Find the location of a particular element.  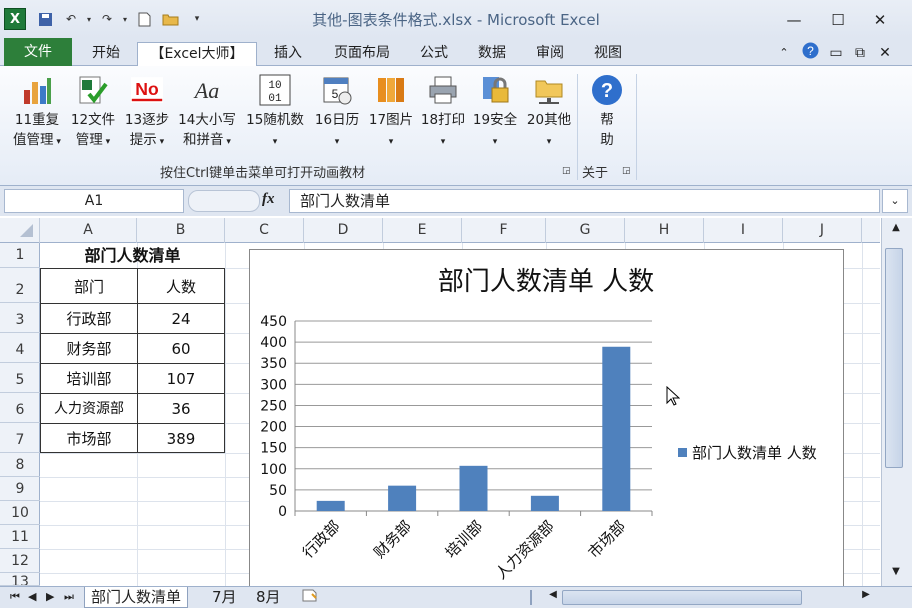

table-cell-count: 60 is located at coordinates (181, 348).